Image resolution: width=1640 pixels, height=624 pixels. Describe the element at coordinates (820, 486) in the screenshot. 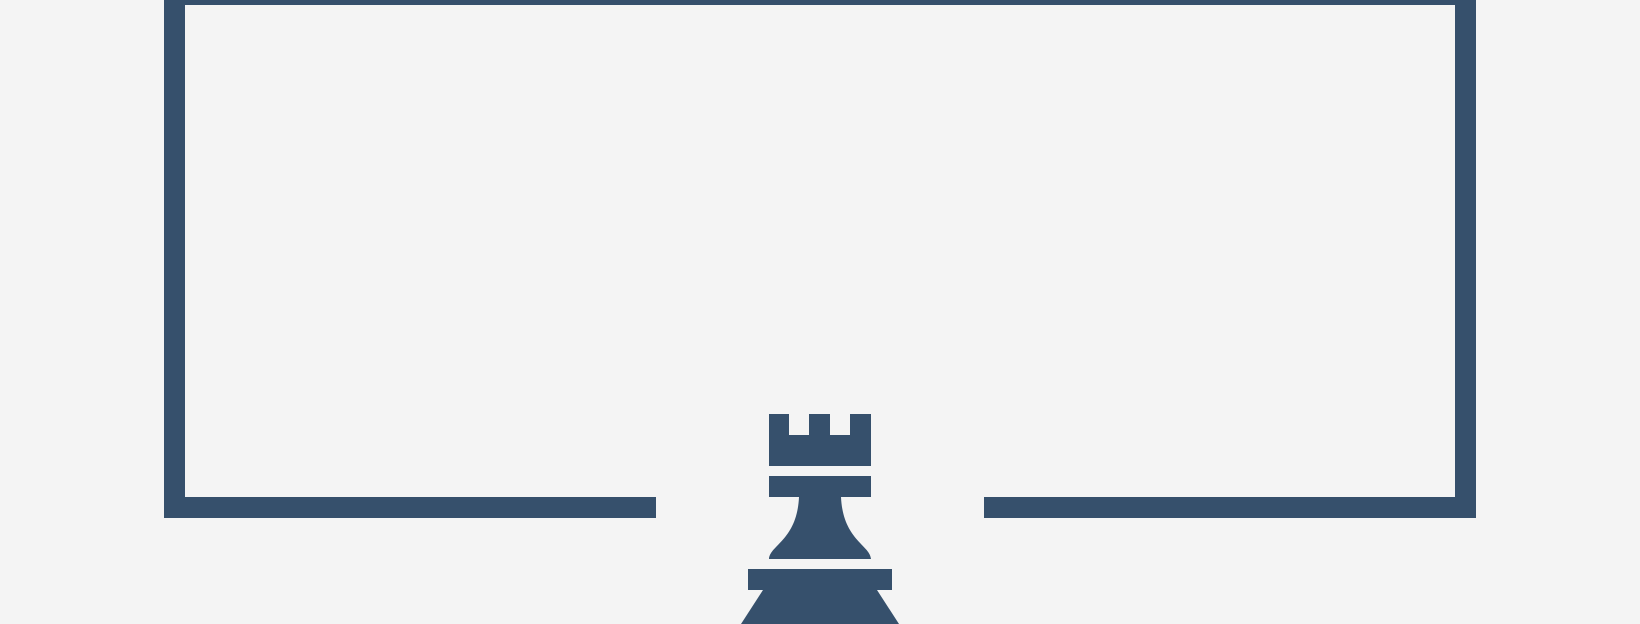

I see `rook-collar` at that location.